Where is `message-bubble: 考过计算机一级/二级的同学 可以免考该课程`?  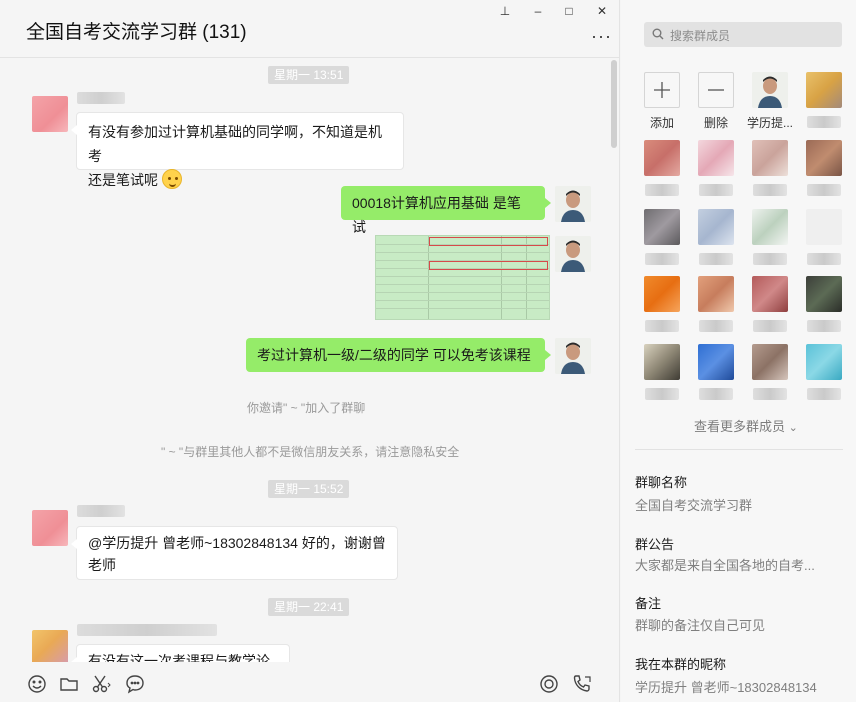
message-bubble: 考过计算机一级/二级的同学 可以免考该课程 is located at coordinates (398, 355).